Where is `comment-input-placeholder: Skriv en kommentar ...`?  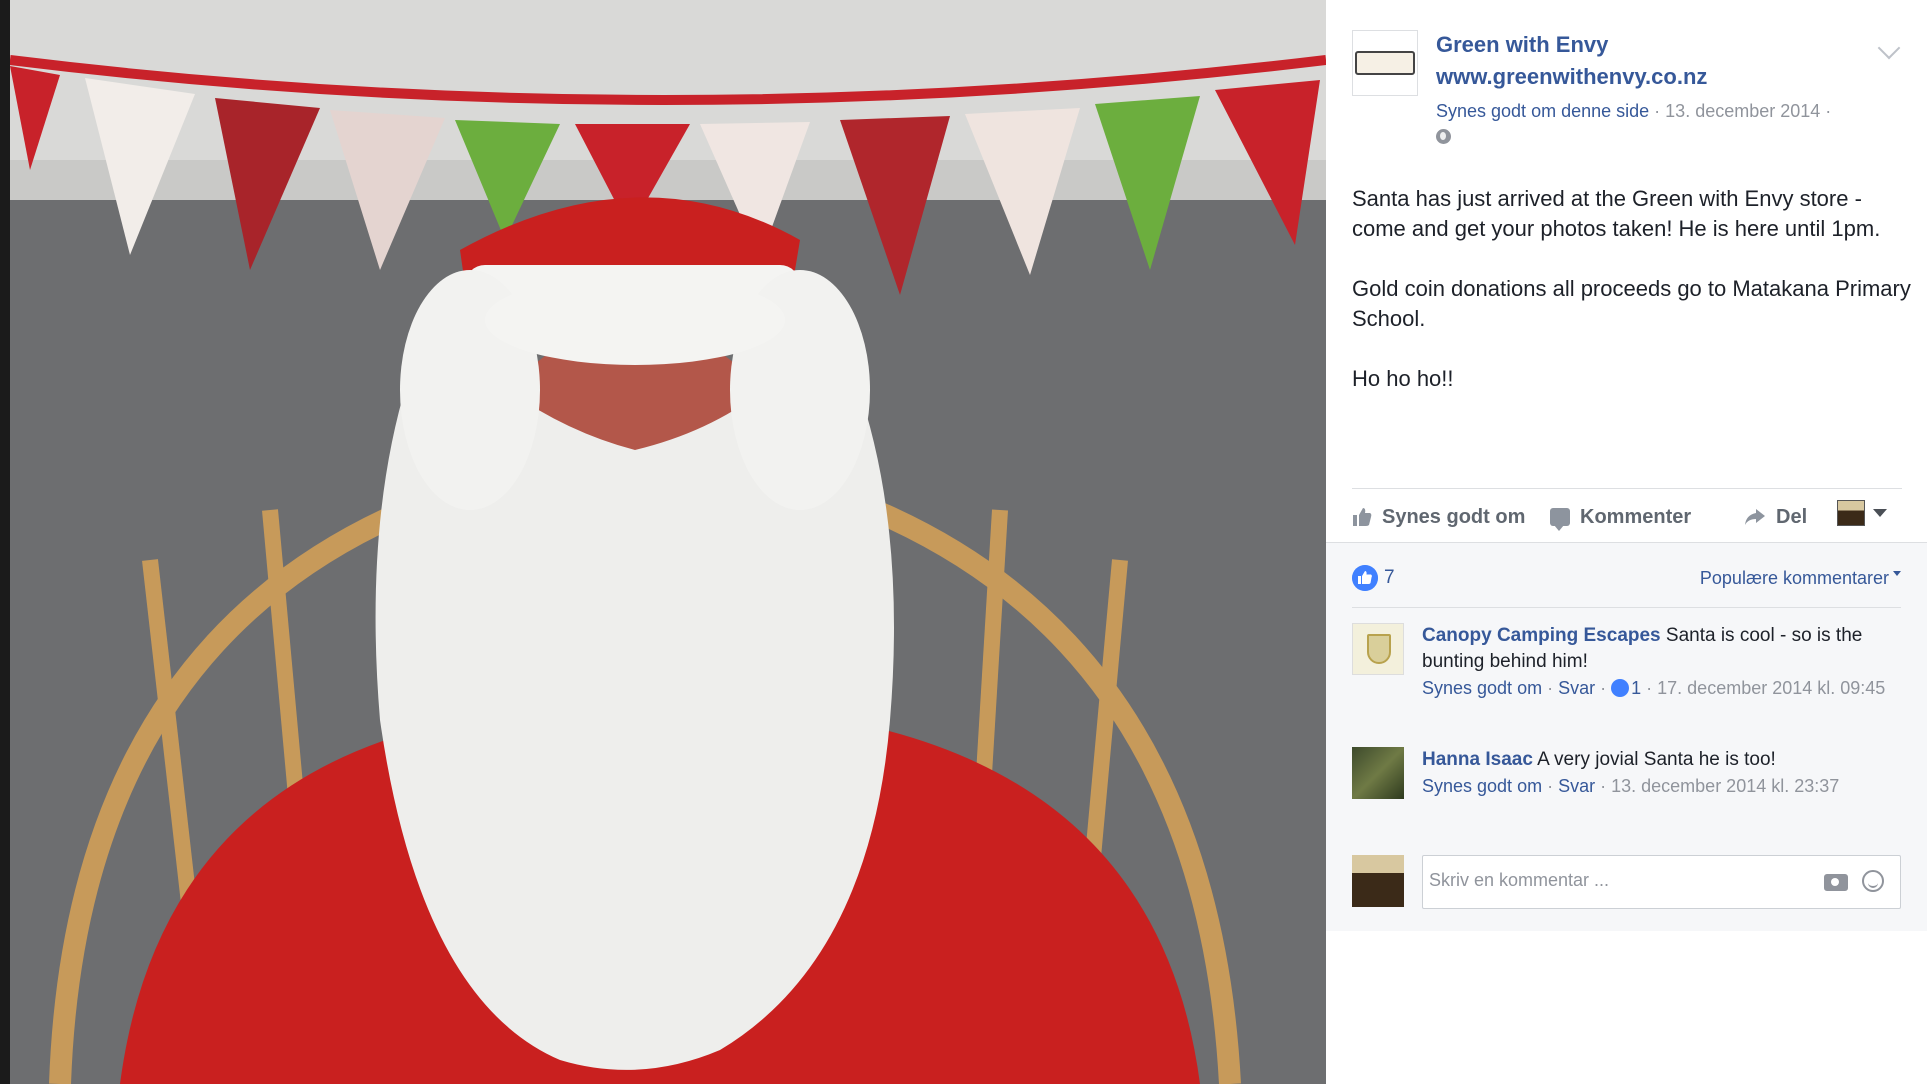
comment-input-placeholder: Skriv en kommentar ... is located at coordinates (1519, 880).